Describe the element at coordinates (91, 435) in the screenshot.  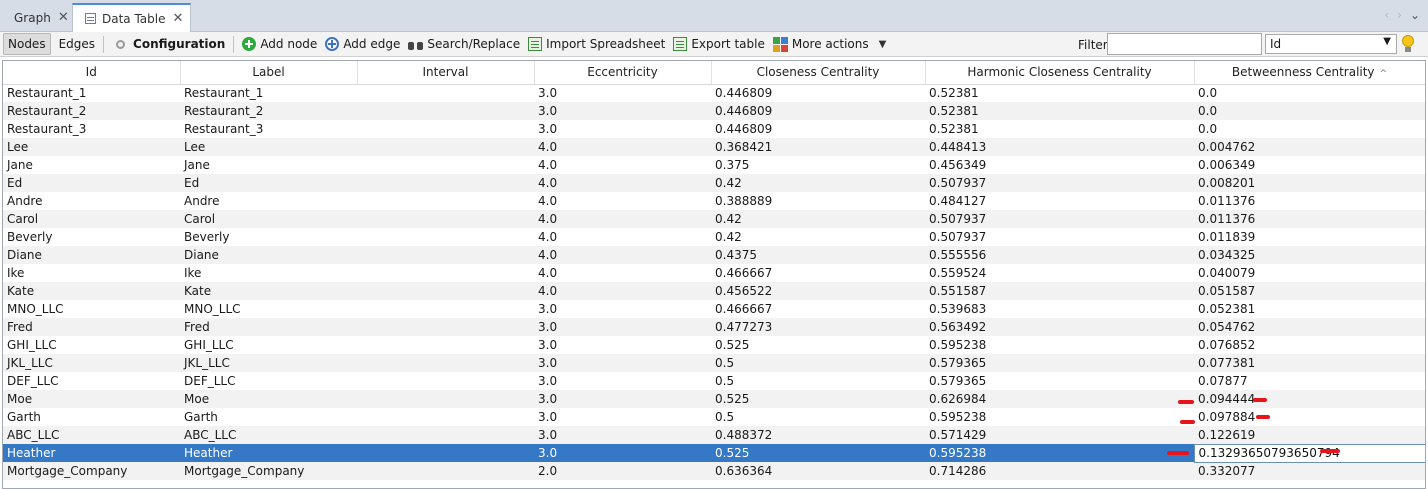
I see `cell-id: ABC_LLC` at that location.